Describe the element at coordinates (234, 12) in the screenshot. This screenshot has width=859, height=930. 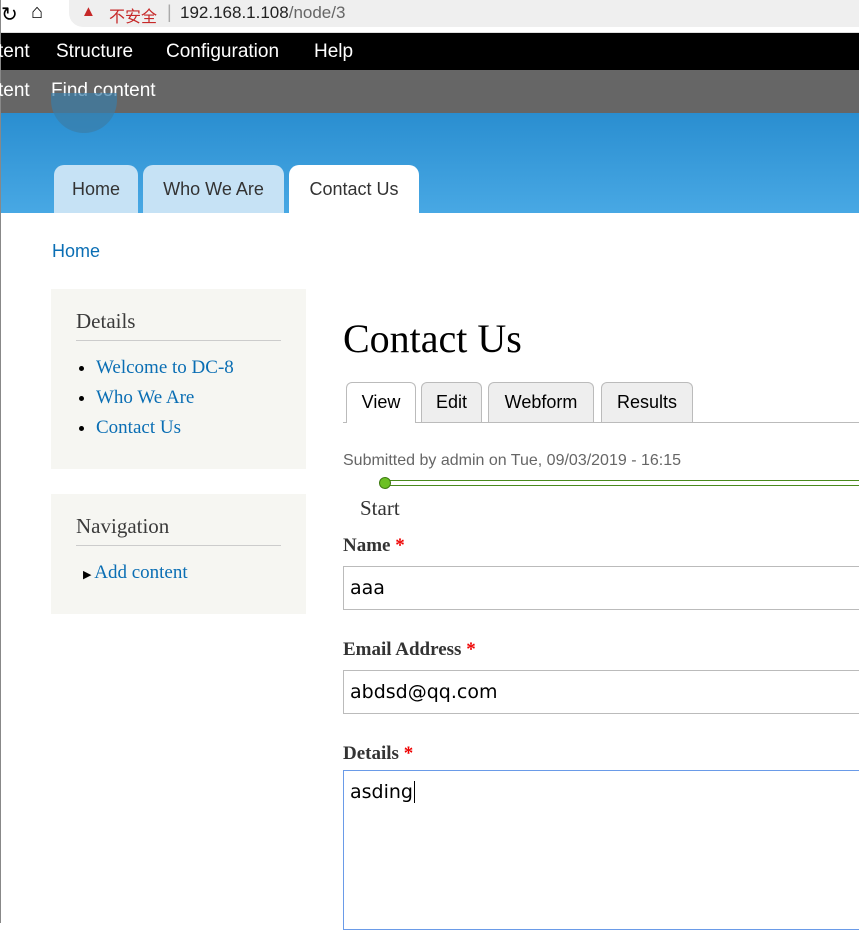
I see `url-host: 192.168.1.108` at that location.